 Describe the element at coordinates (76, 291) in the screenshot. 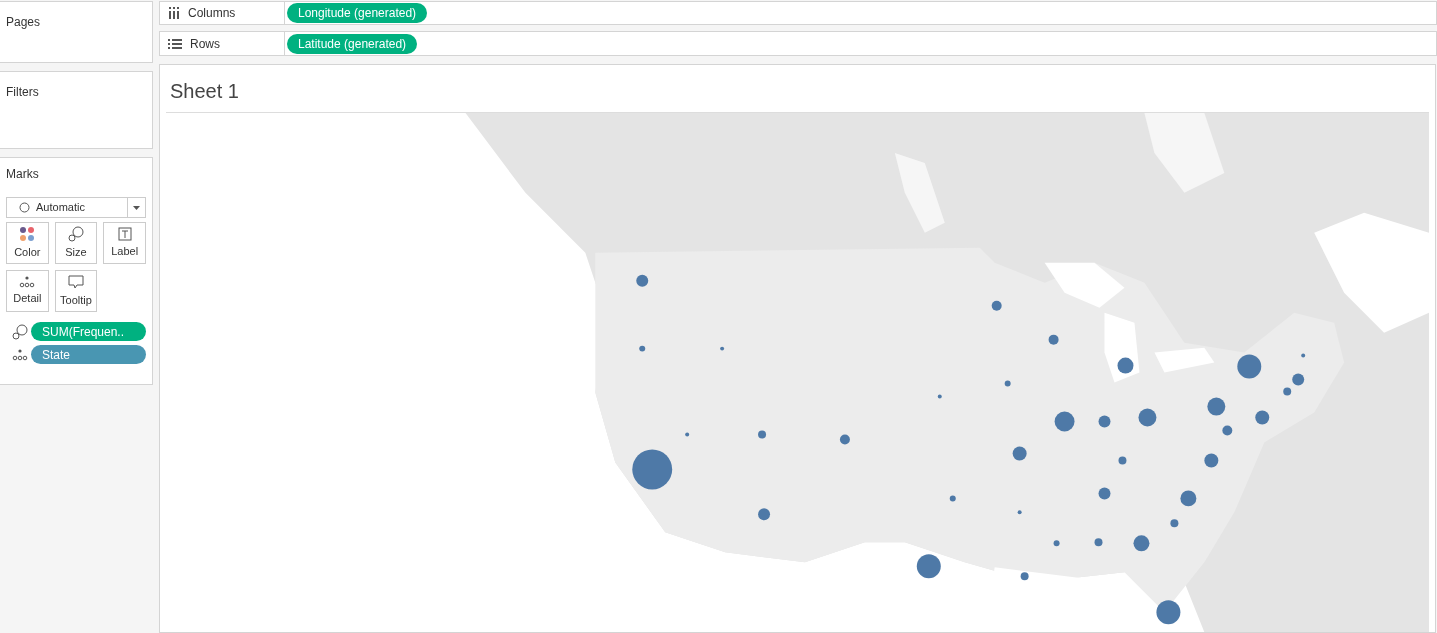

I see `marks-card-button: Tooltip` at that location.